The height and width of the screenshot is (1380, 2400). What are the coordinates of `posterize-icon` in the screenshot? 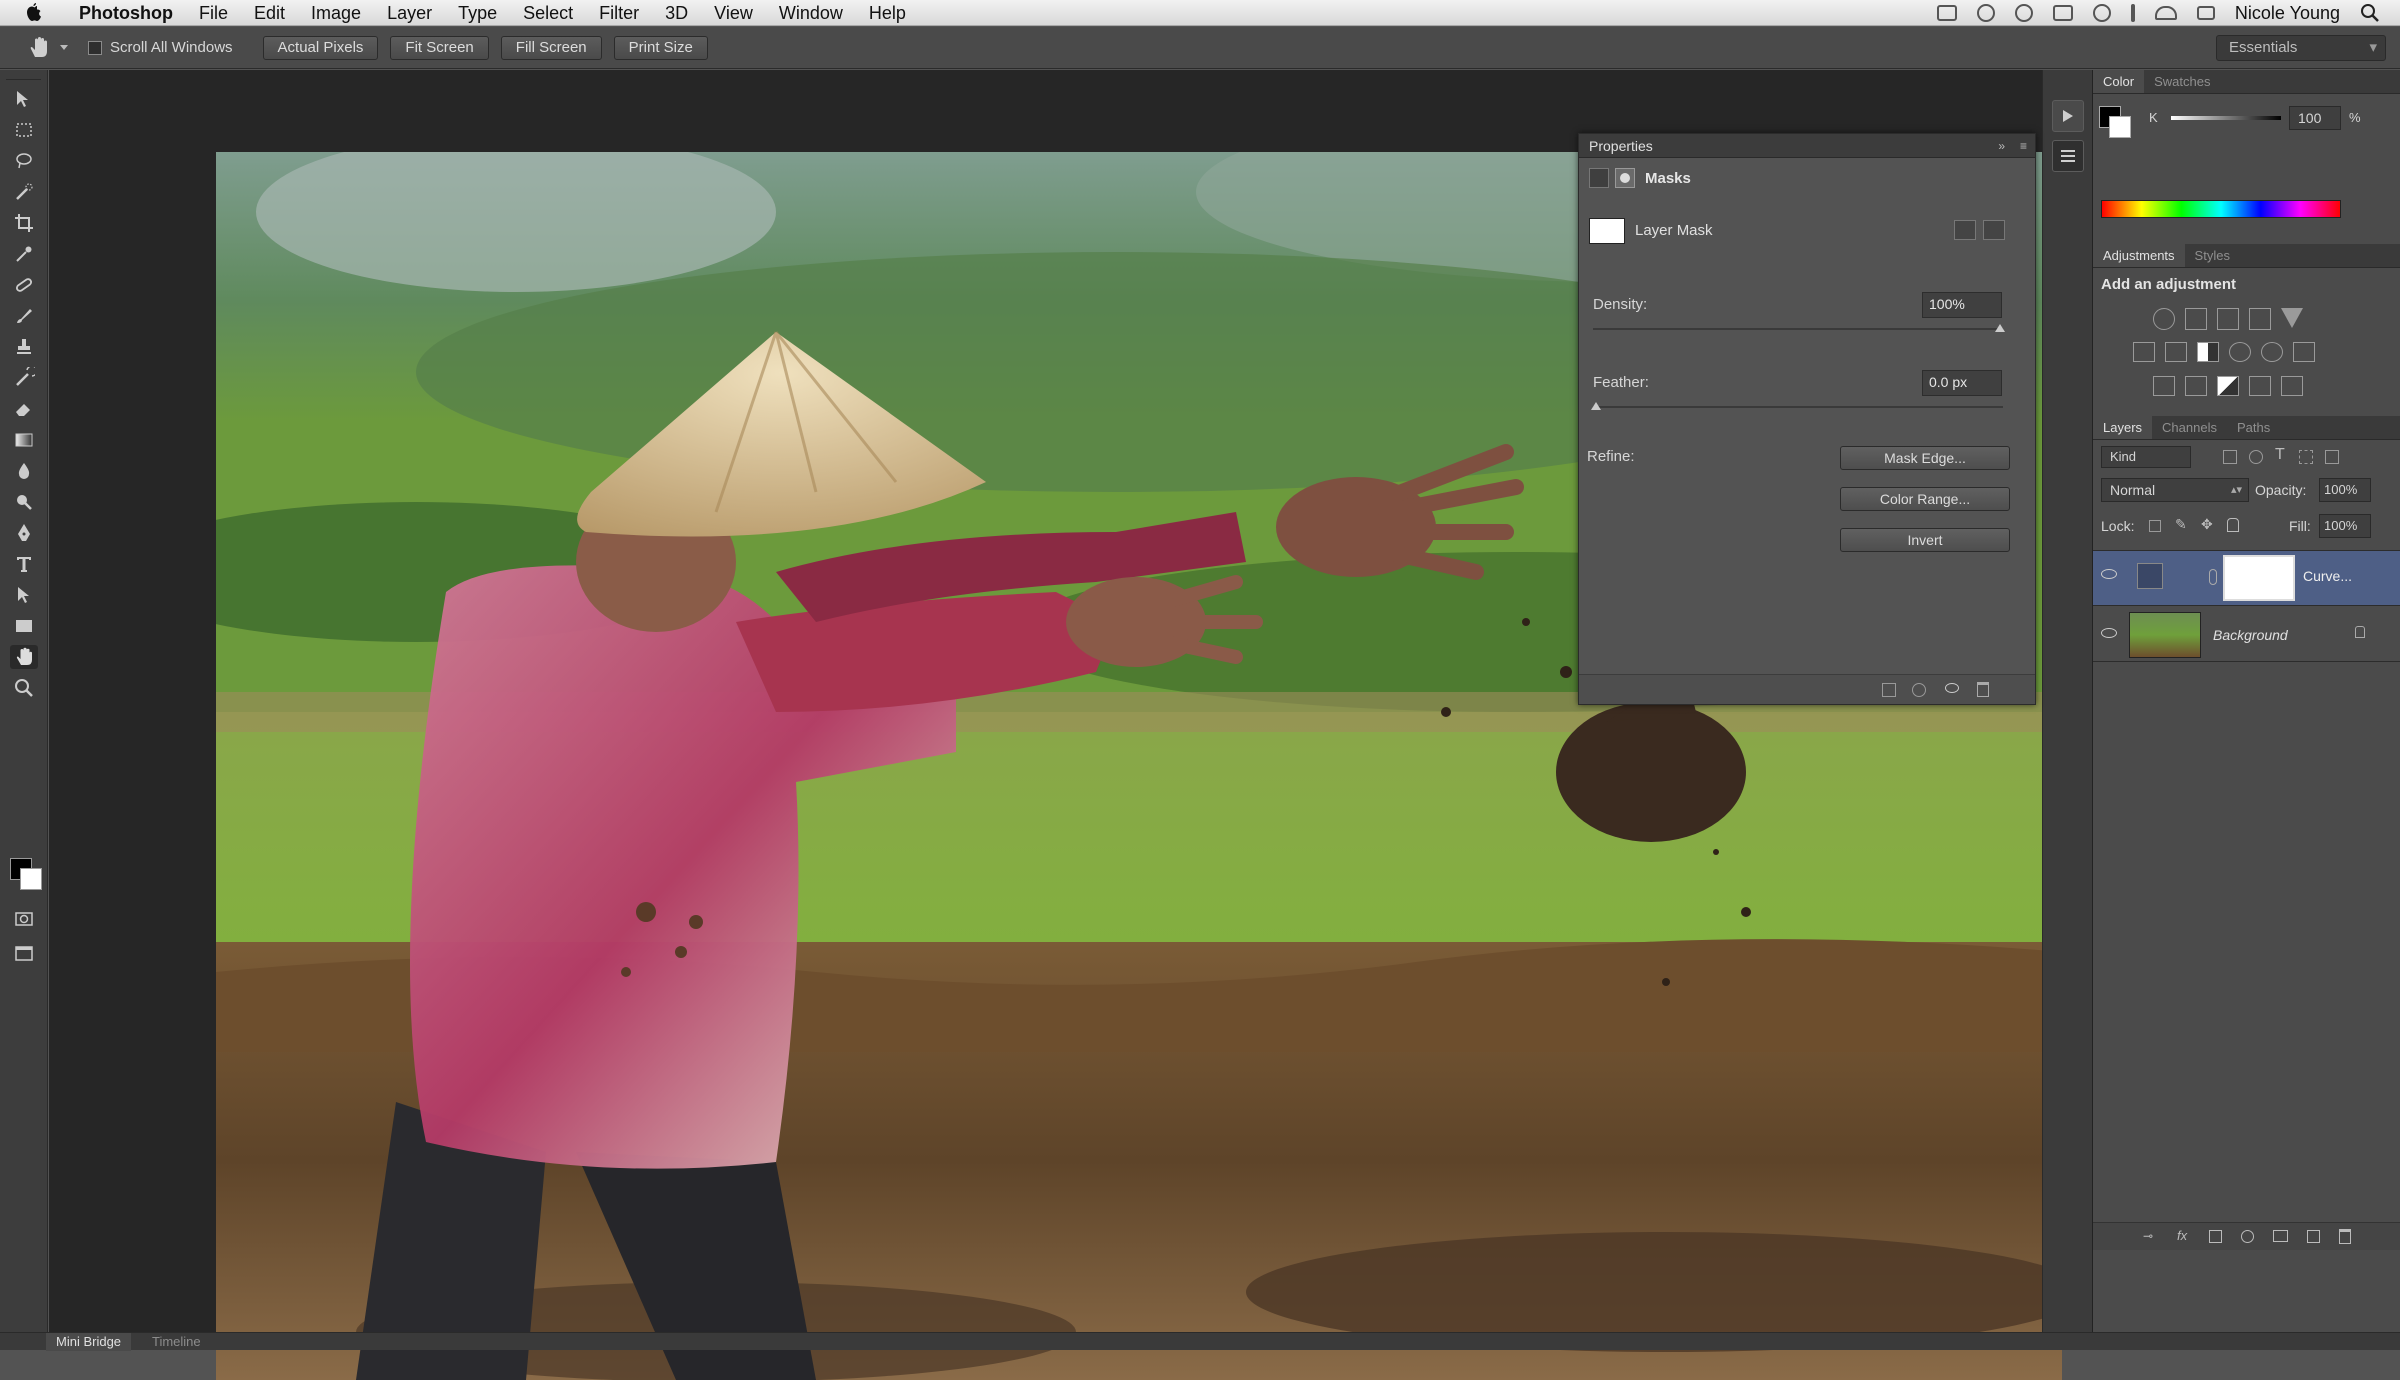 It's located at (2196, 386).